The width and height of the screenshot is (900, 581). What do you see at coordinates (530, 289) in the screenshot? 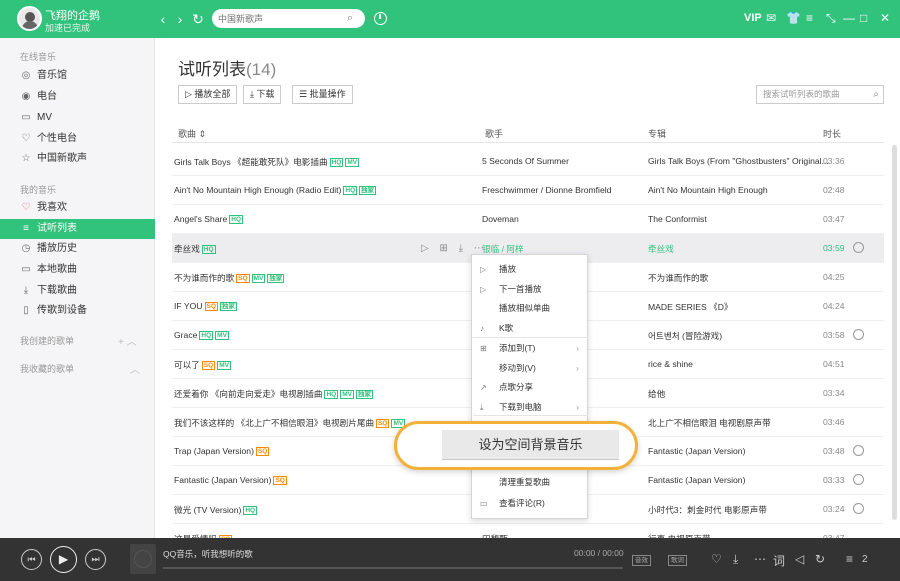
I see `context-menu-item: ▷ 下一首播放` at bounding box center [530, 289].